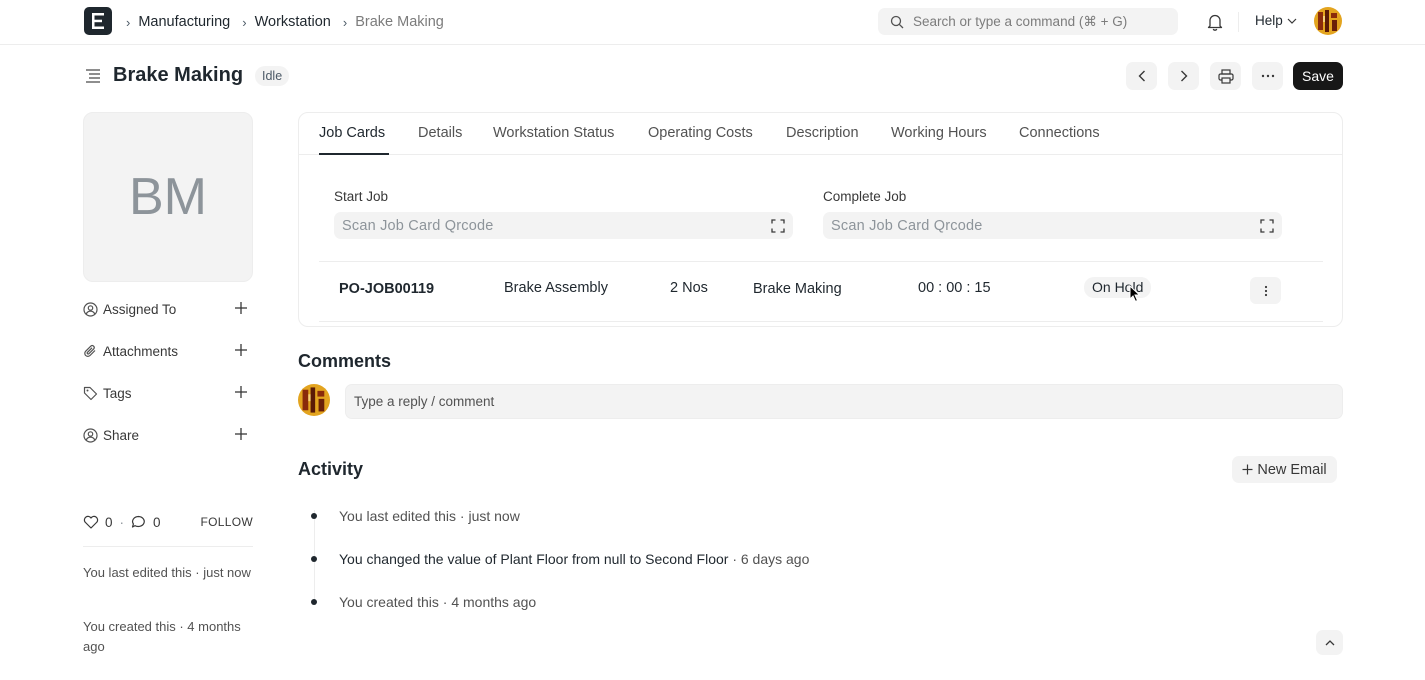 The height and width of the screenshot is (680, 1425). I want to click on start-job-placeholder: Scan Job Card Qrcode, so click(418, 225).